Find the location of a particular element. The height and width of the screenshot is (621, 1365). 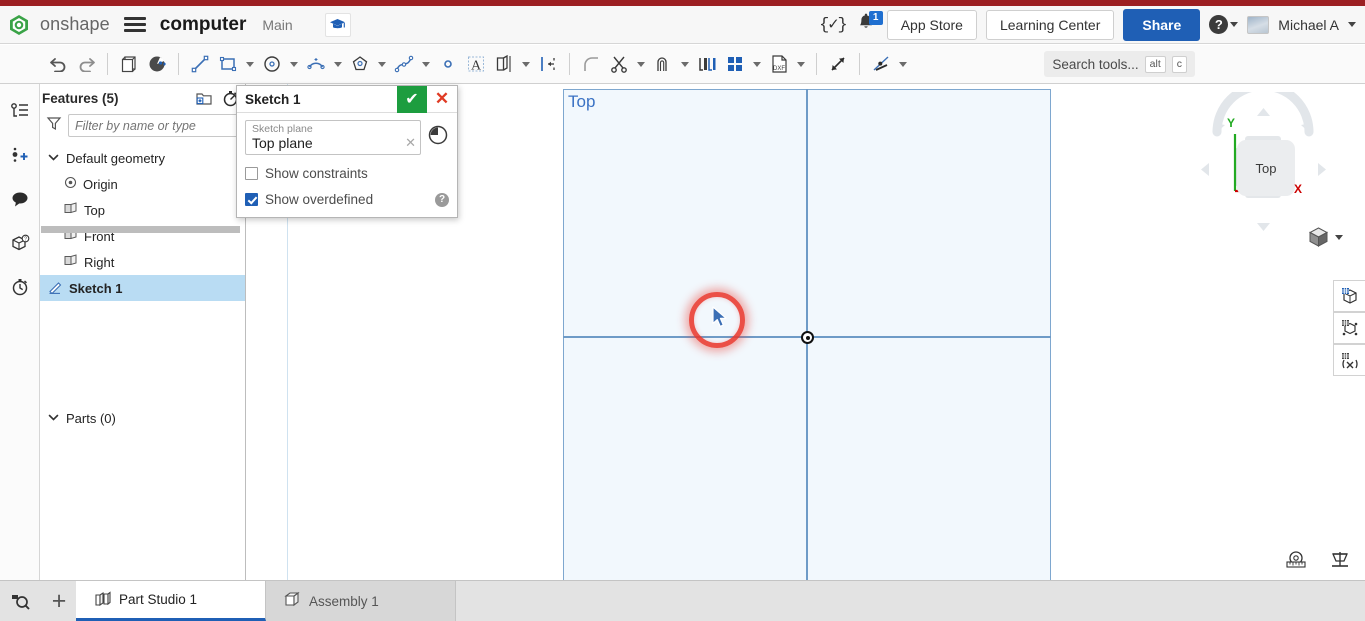

use-projection-icon is located at coordinates (707, 64).